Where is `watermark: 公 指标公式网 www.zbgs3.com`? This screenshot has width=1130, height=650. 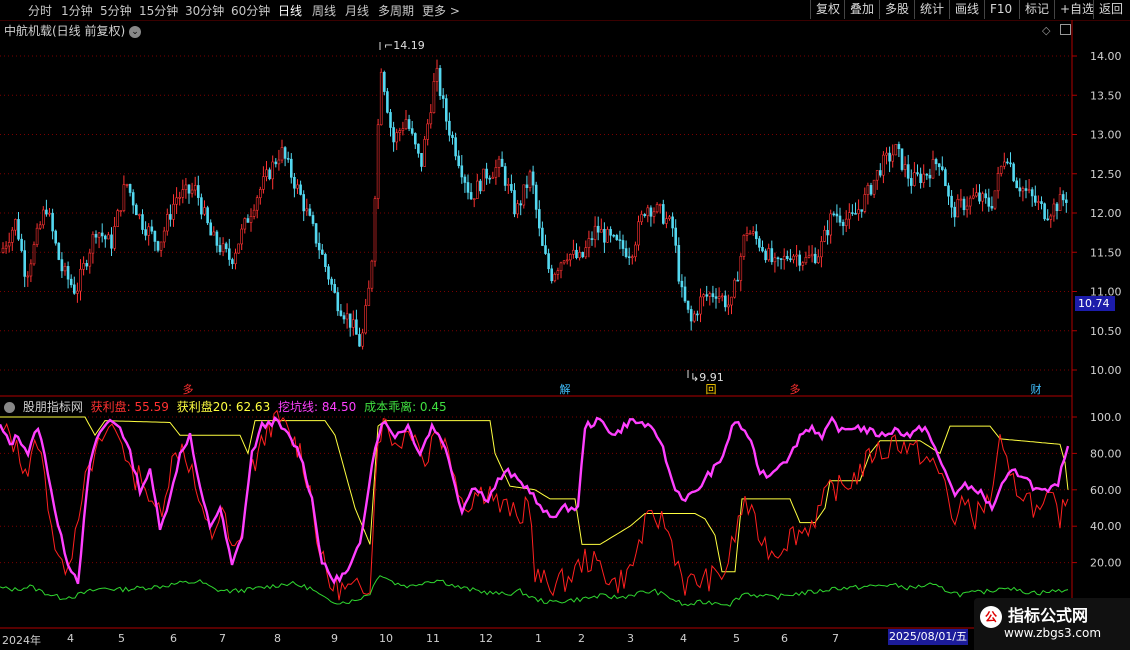
watermark: 公 指标公式网 www.zbgs3.com is located at coordinates (1052, 624).